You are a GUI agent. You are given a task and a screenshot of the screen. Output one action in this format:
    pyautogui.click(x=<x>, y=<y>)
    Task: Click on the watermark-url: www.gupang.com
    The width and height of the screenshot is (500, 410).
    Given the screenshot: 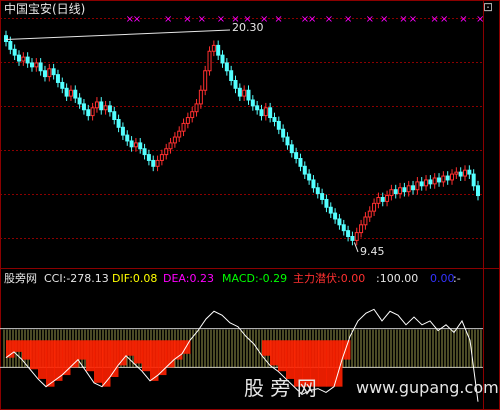 What is the action you would take?
    pyautogui.click(x=427, y=387)
    